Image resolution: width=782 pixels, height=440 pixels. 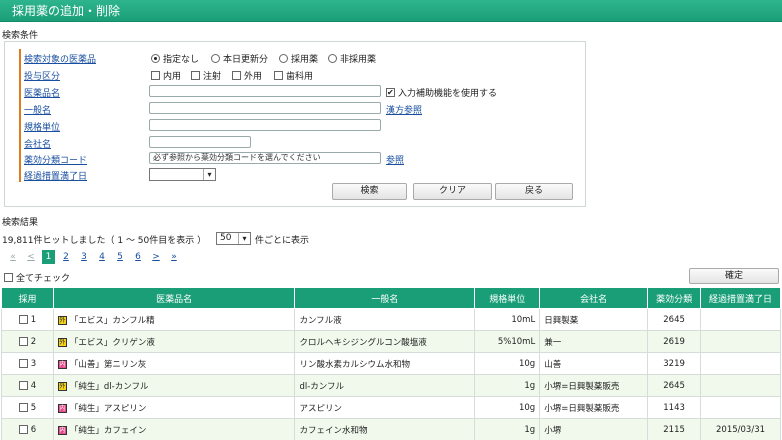 I want to click on col-generic: 一般名, so click(x=385, y=298).